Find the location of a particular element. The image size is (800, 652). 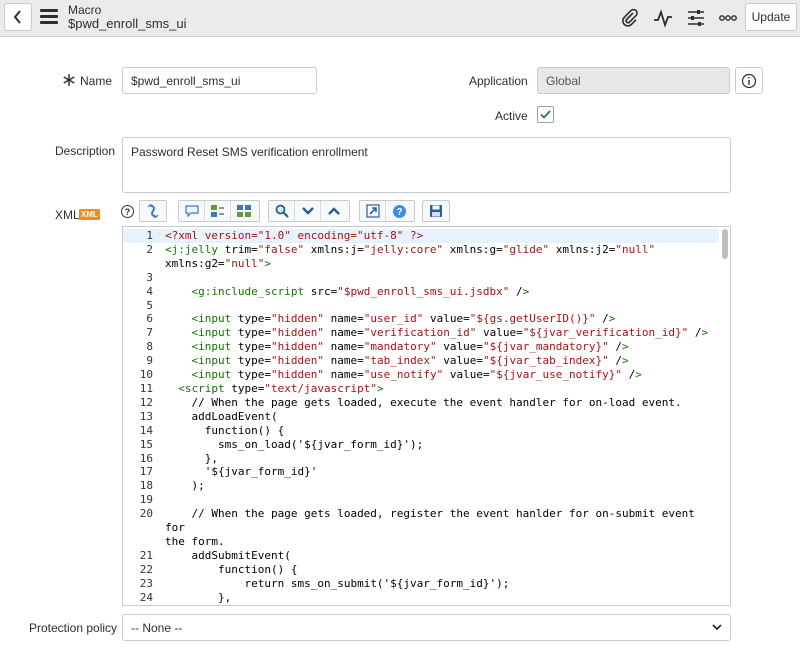

toolbar-group-search is located at coordinates (309, 211).